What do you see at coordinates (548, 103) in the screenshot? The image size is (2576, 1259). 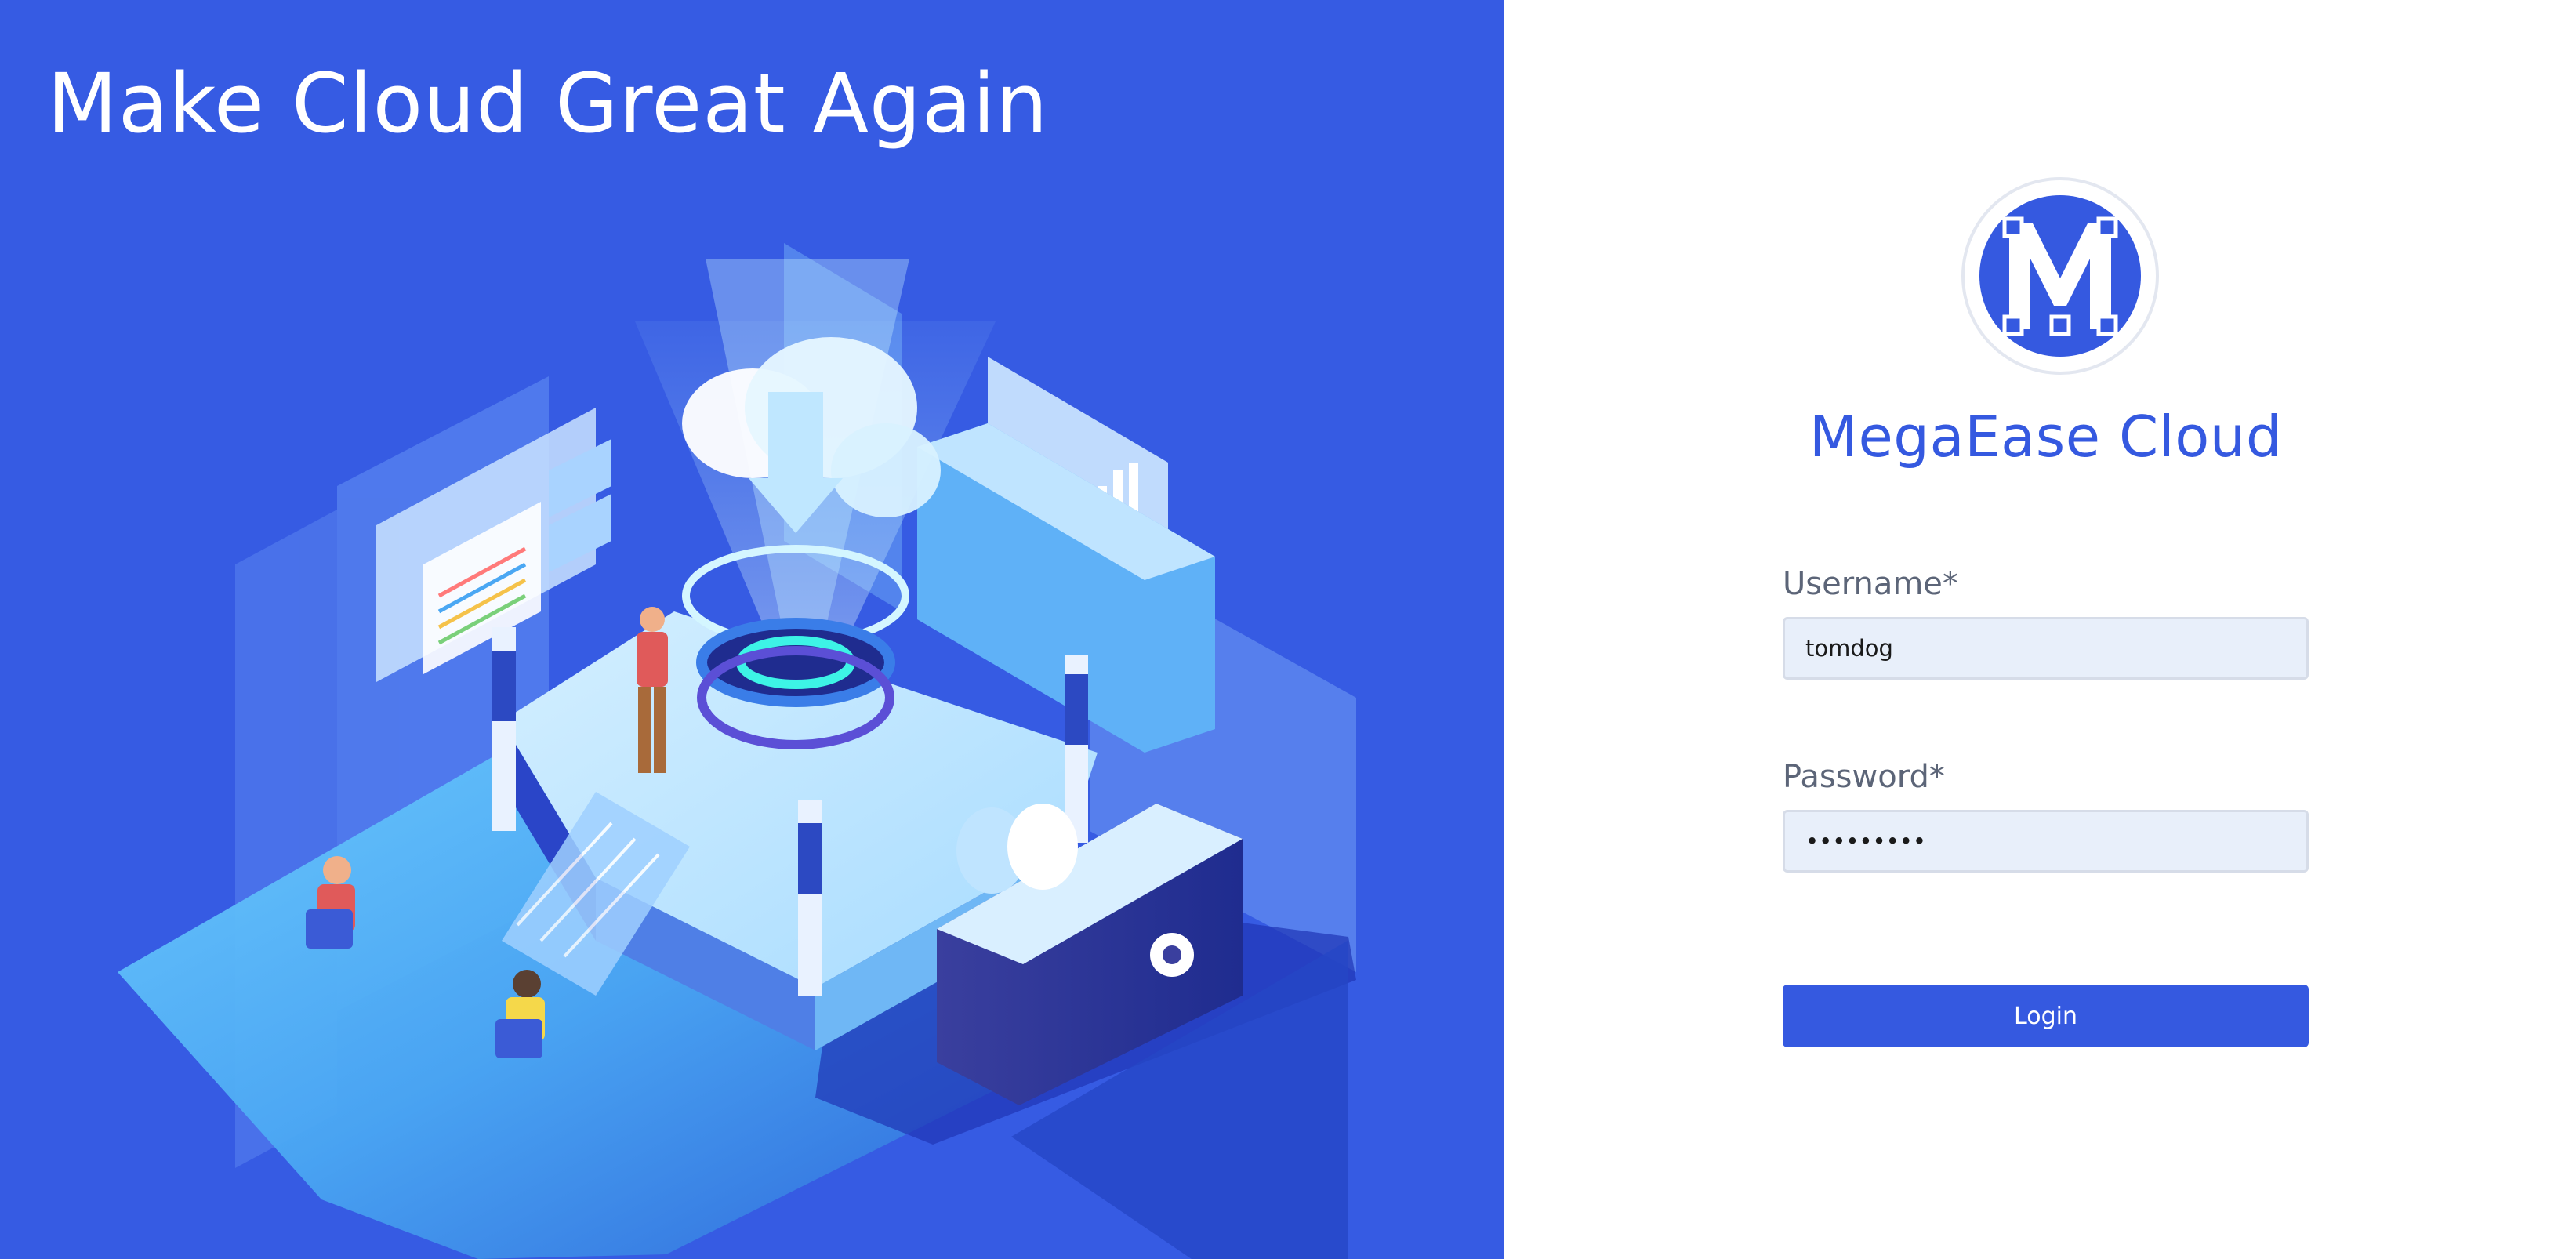 I see `hero-title: Make Cloud Great Again` at bounding box center [548, 103].